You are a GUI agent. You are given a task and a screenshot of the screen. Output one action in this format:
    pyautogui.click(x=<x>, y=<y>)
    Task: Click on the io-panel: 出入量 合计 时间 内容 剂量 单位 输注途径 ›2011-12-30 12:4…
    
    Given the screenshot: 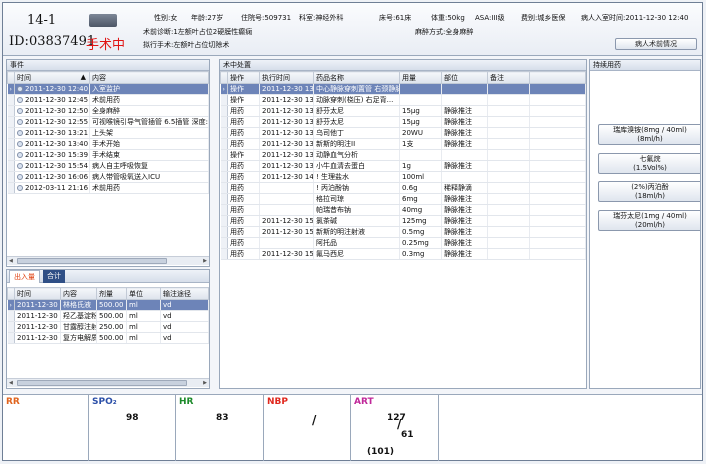 What is the action you would take?
    pyautogui.click(x=108, y=329)
    